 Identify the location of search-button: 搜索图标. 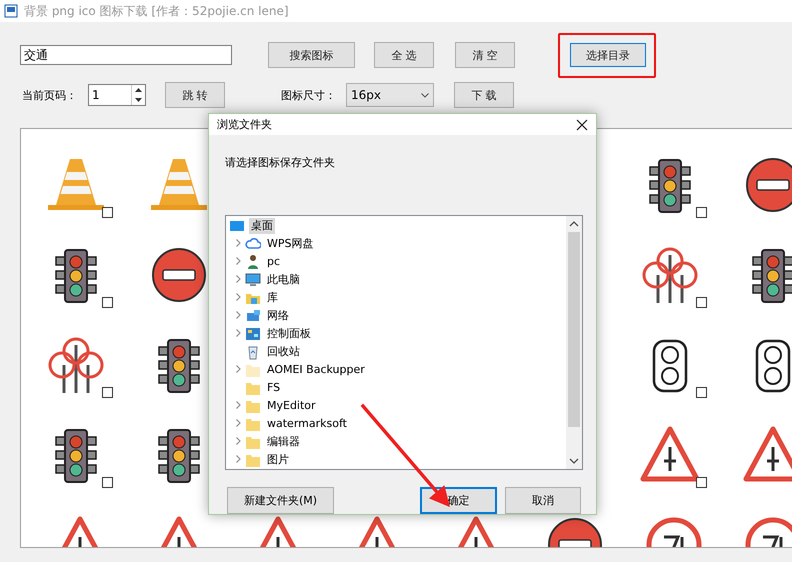
(311, 55).